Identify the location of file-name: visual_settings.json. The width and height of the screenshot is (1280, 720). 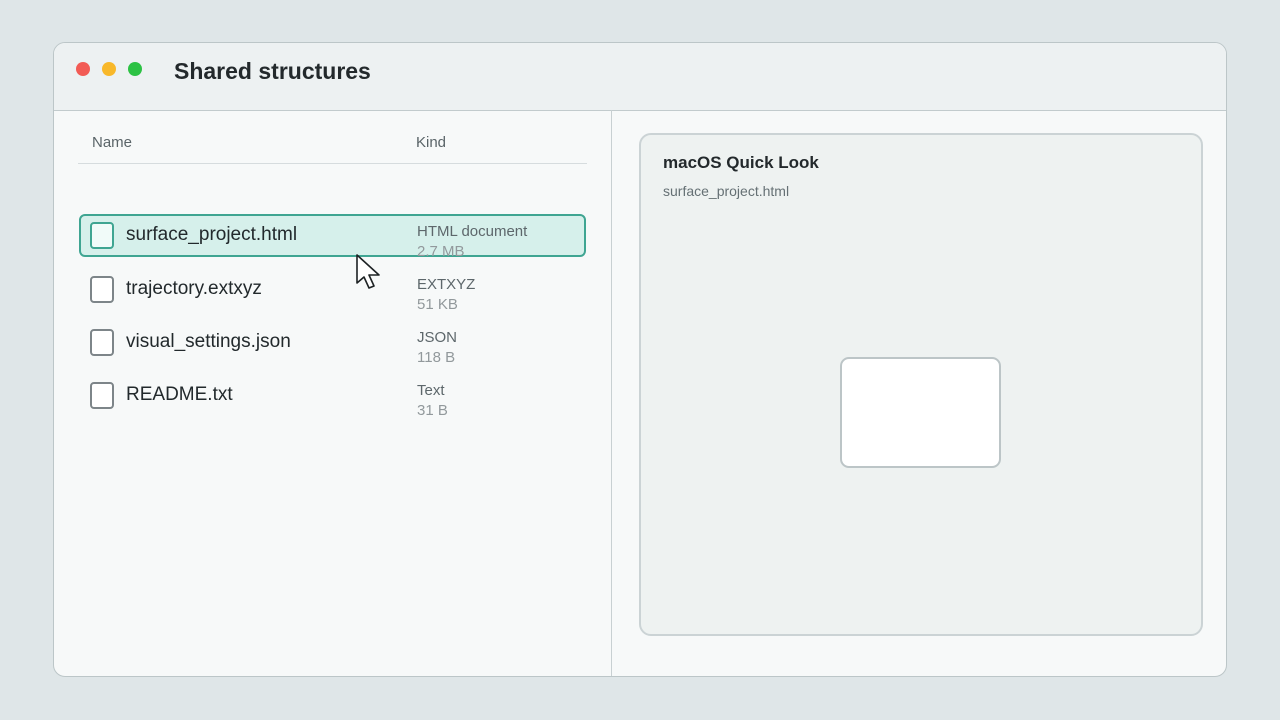
(208, 341).